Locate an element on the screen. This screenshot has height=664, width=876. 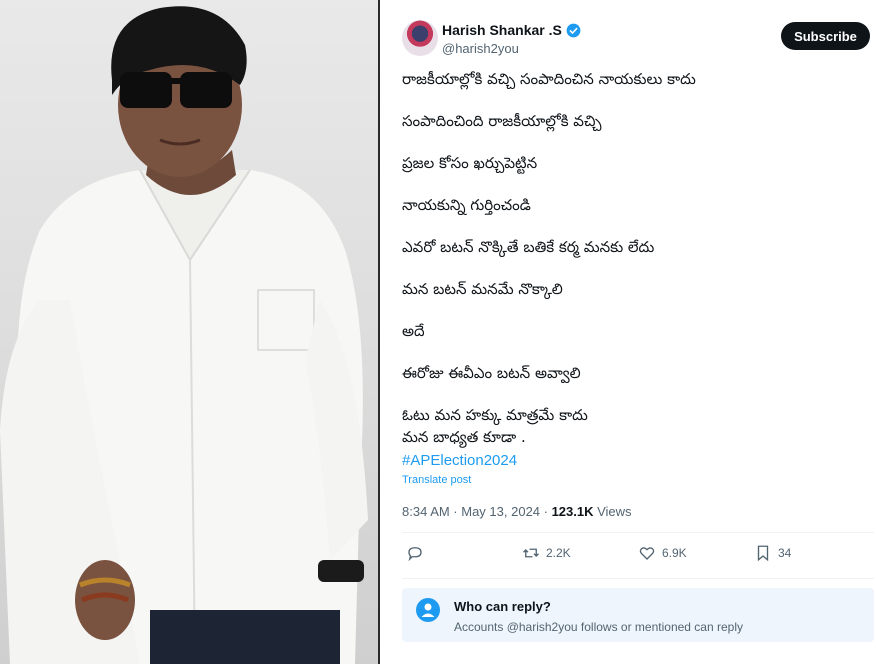
author-name: Harish Shankar .S is located at coordinates (511, 30).